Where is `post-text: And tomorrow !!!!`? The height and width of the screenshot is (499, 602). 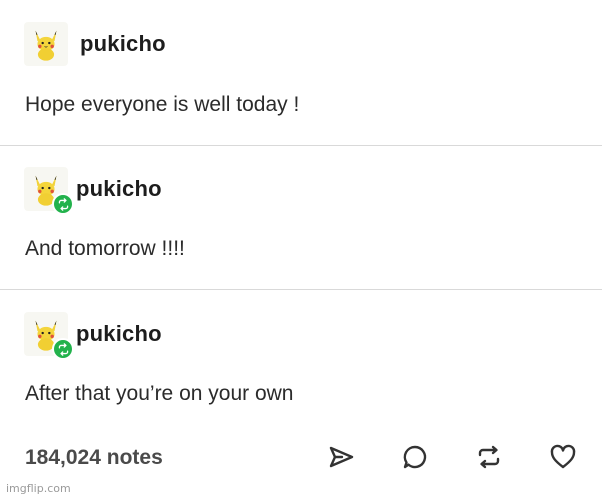 post-text: And tomorrow !!!! is located at coordinates (105, 248).